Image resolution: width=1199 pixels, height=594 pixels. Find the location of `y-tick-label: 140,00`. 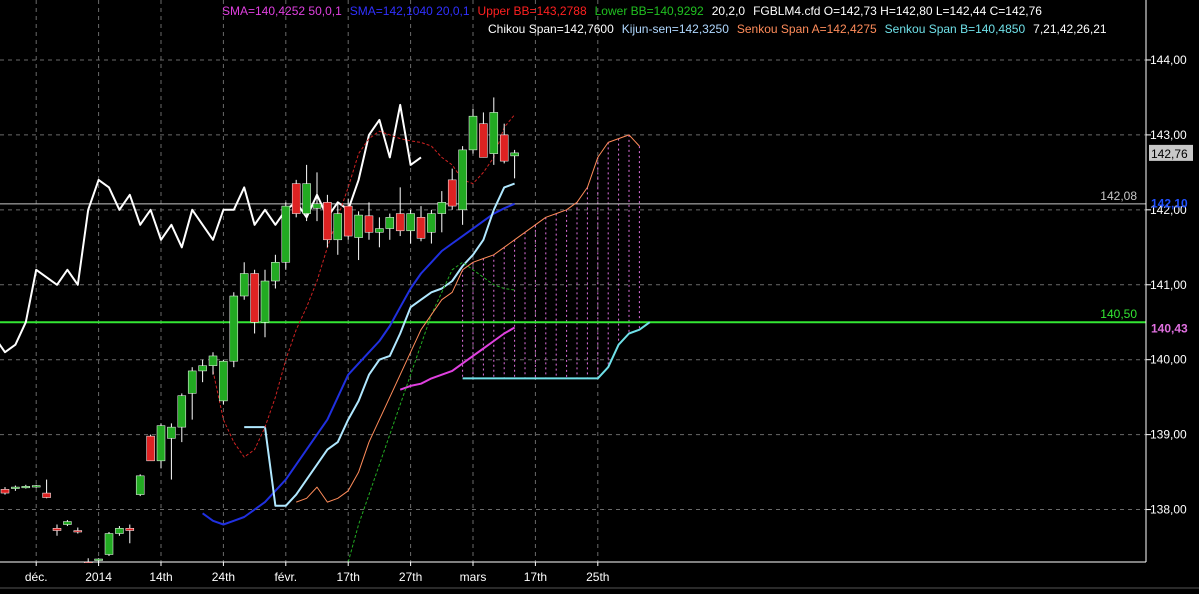

y-tick-label: 140,00 is located at coordinates (1168, 360).